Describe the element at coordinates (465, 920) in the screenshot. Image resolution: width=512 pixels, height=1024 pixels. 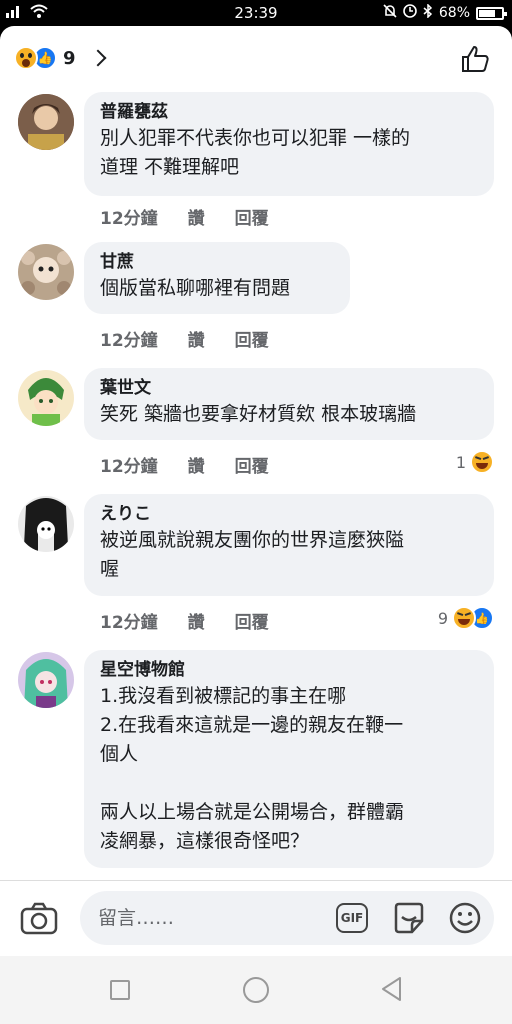
I see `emoji-button` at that location.